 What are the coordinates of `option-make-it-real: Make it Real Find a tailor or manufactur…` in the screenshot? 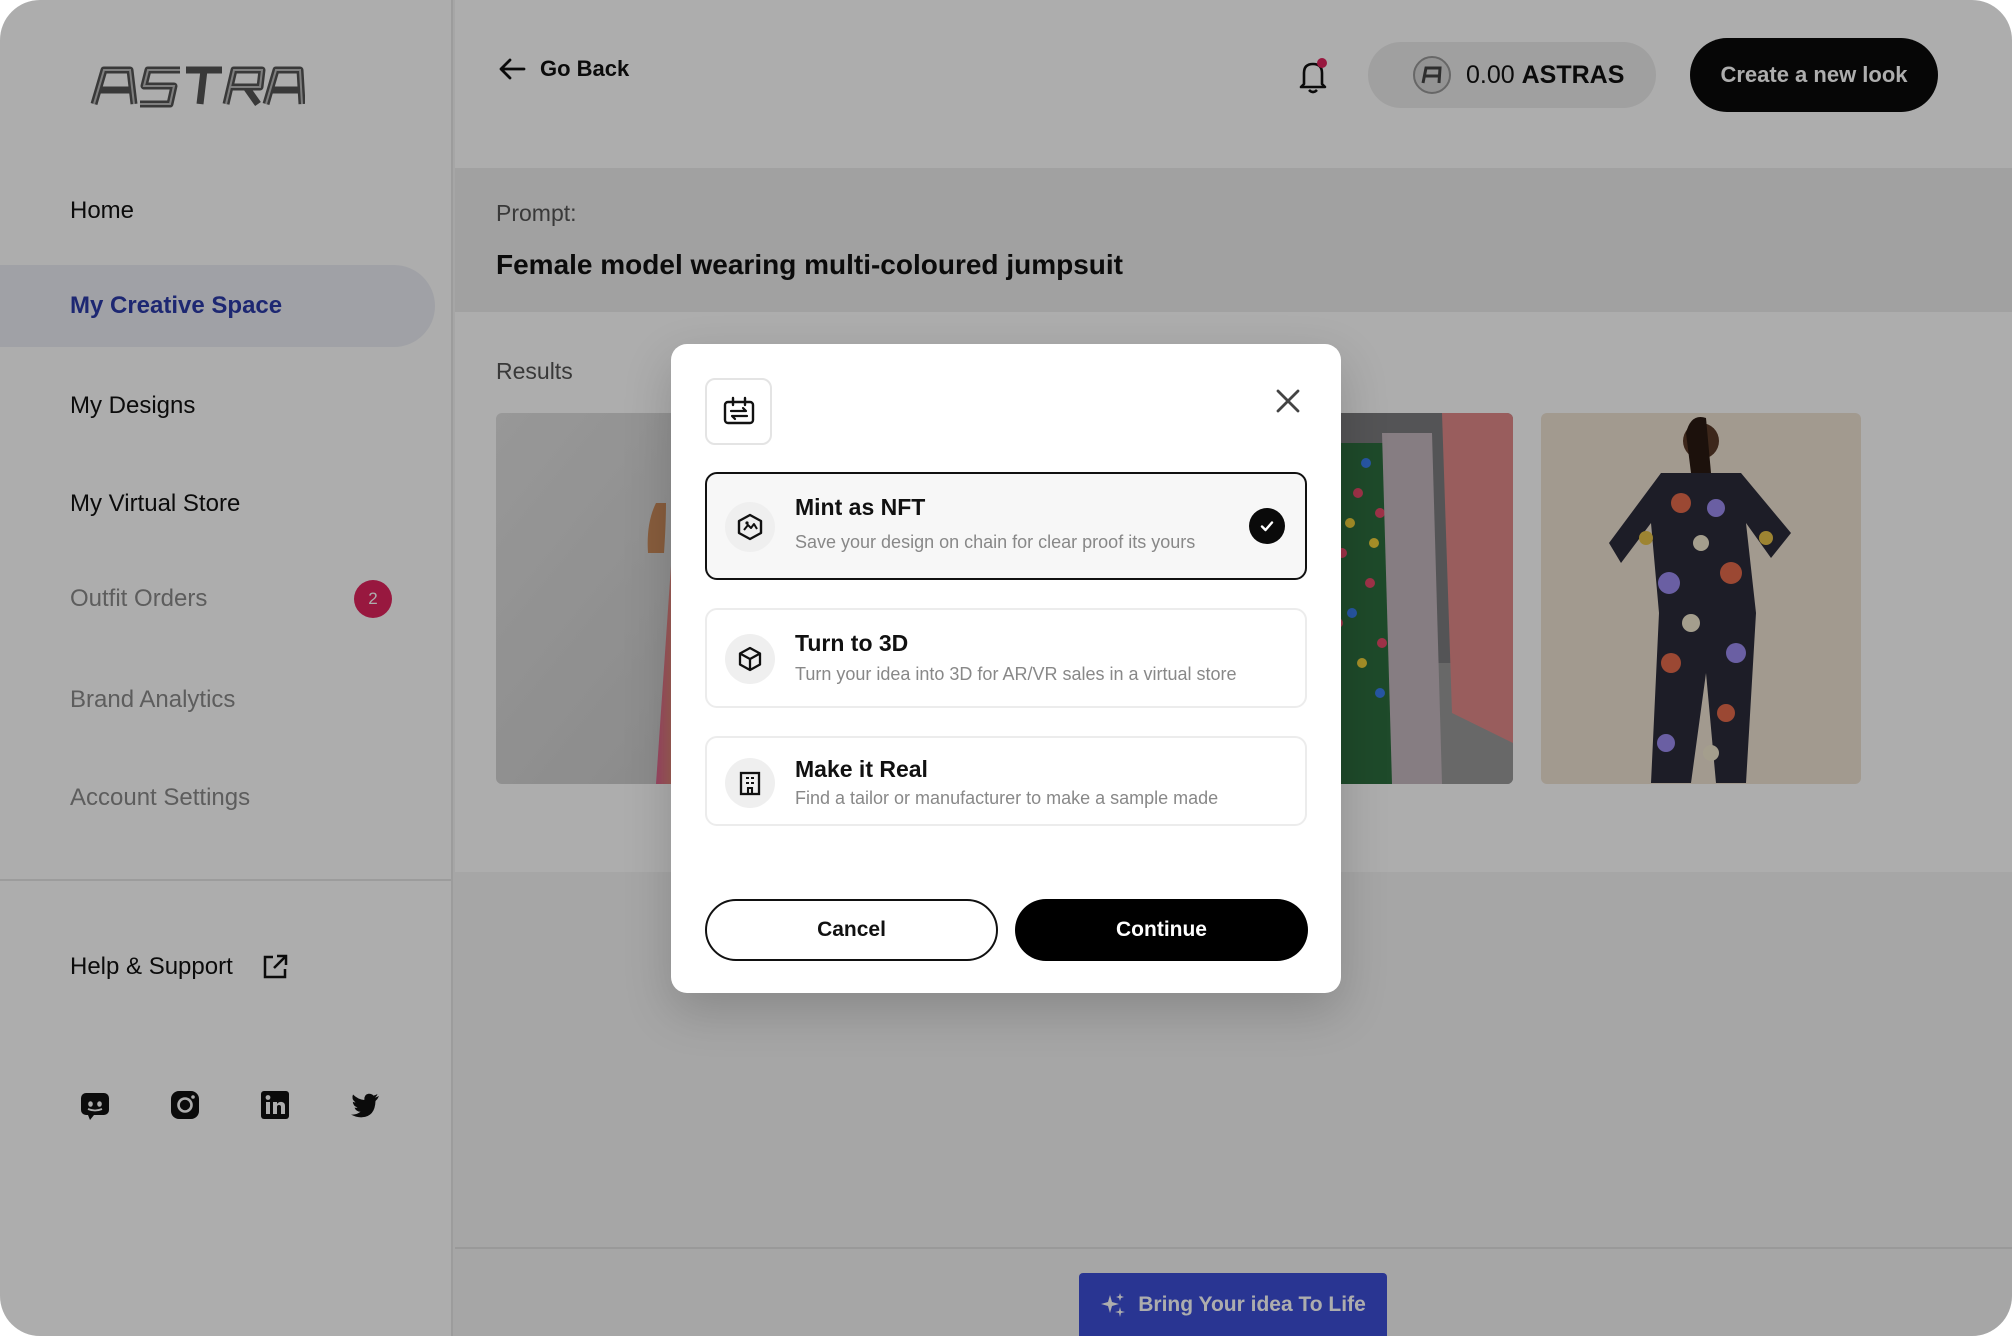 It's located at (1006, 781).